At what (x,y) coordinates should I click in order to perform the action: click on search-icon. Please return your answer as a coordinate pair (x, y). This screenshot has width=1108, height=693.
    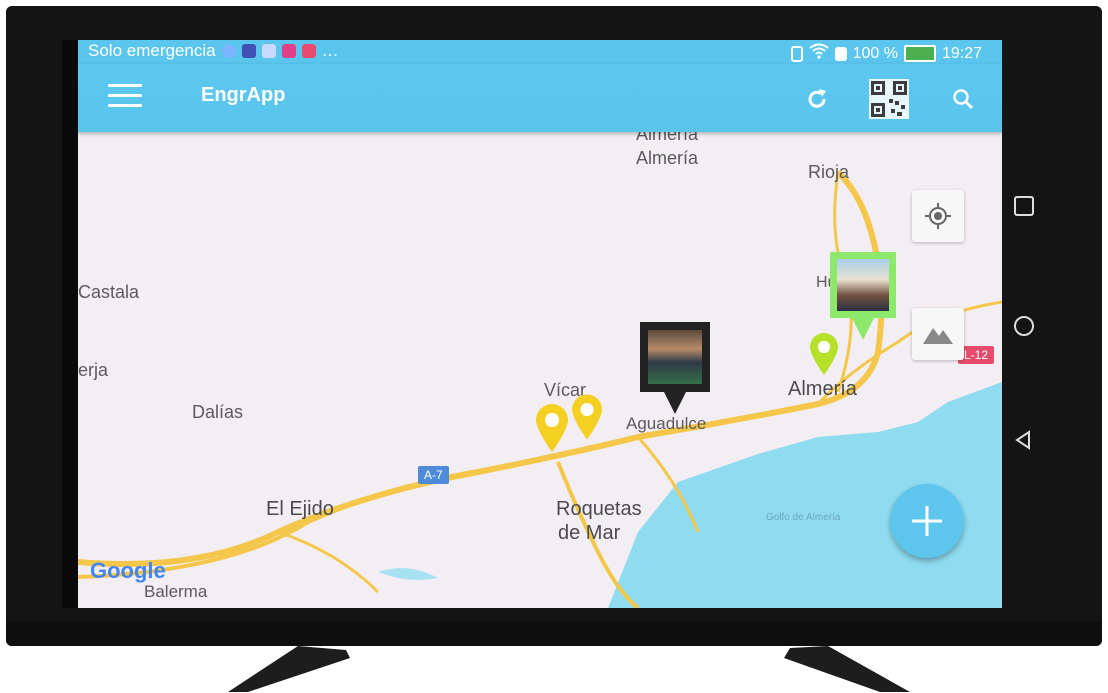
    Looking at the image, I should click on (963, 99).